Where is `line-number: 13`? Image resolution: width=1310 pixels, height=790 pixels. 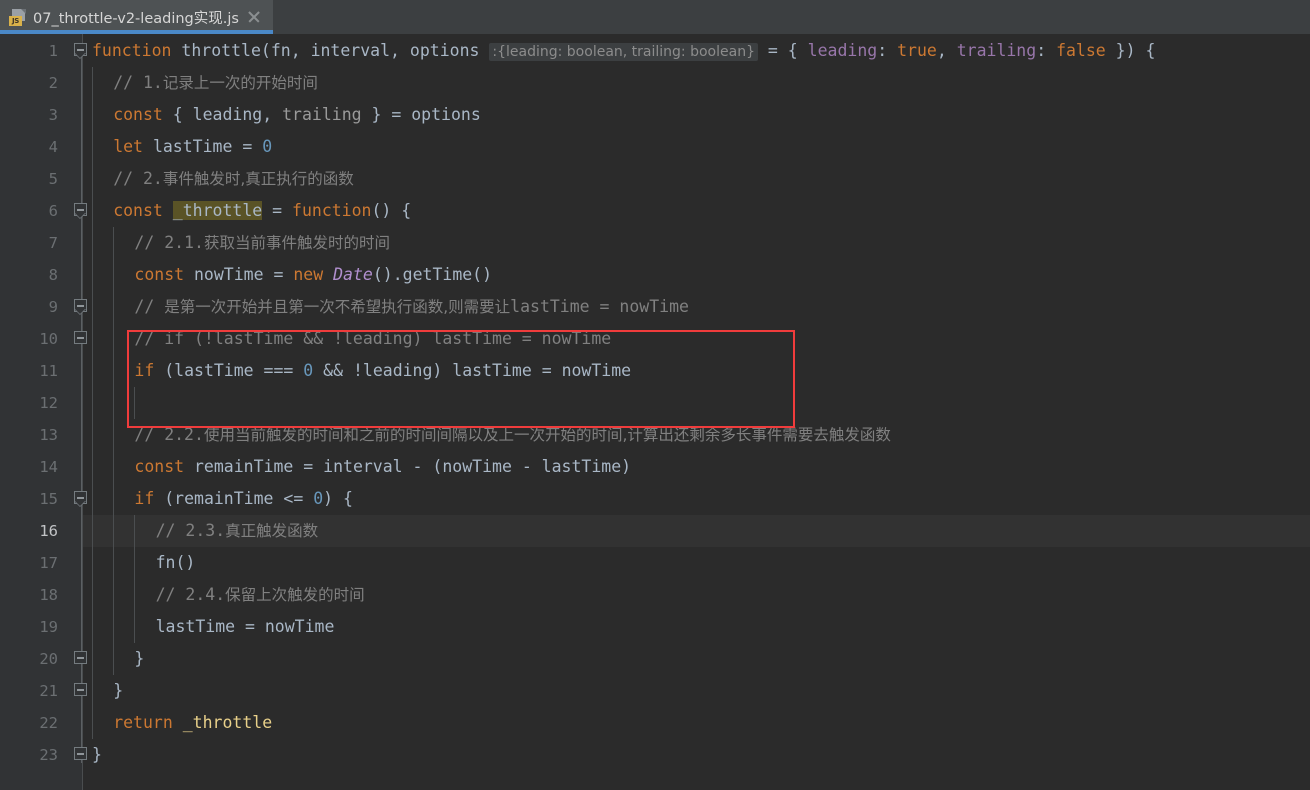
line-number: 13 is located at coordinates (48, 435).